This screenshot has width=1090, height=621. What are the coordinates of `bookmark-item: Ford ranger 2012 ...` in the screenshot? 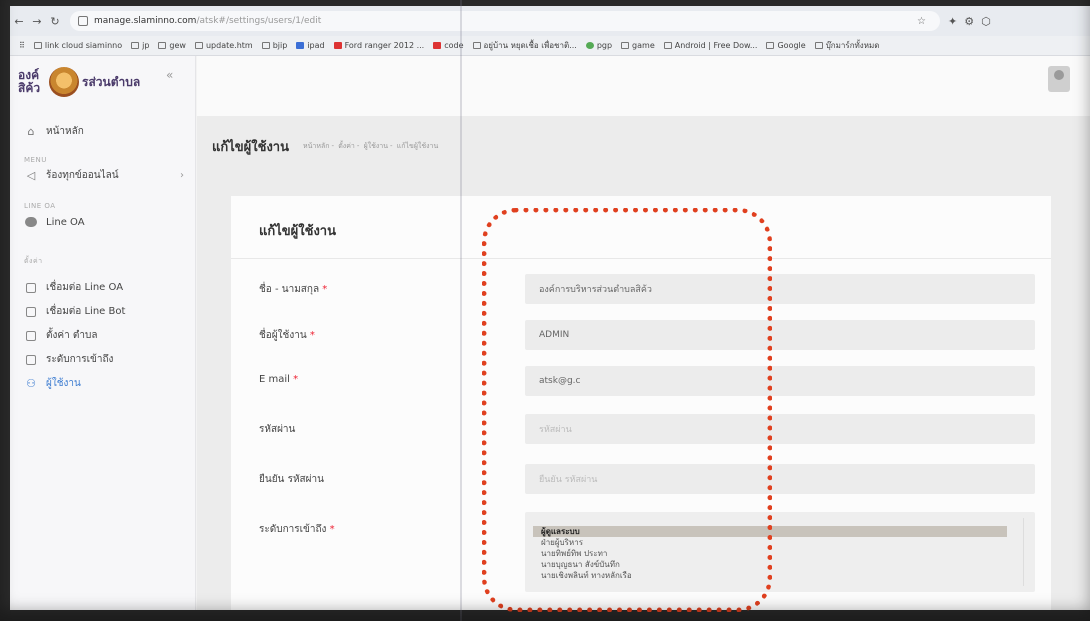 It's located at (378, 45).